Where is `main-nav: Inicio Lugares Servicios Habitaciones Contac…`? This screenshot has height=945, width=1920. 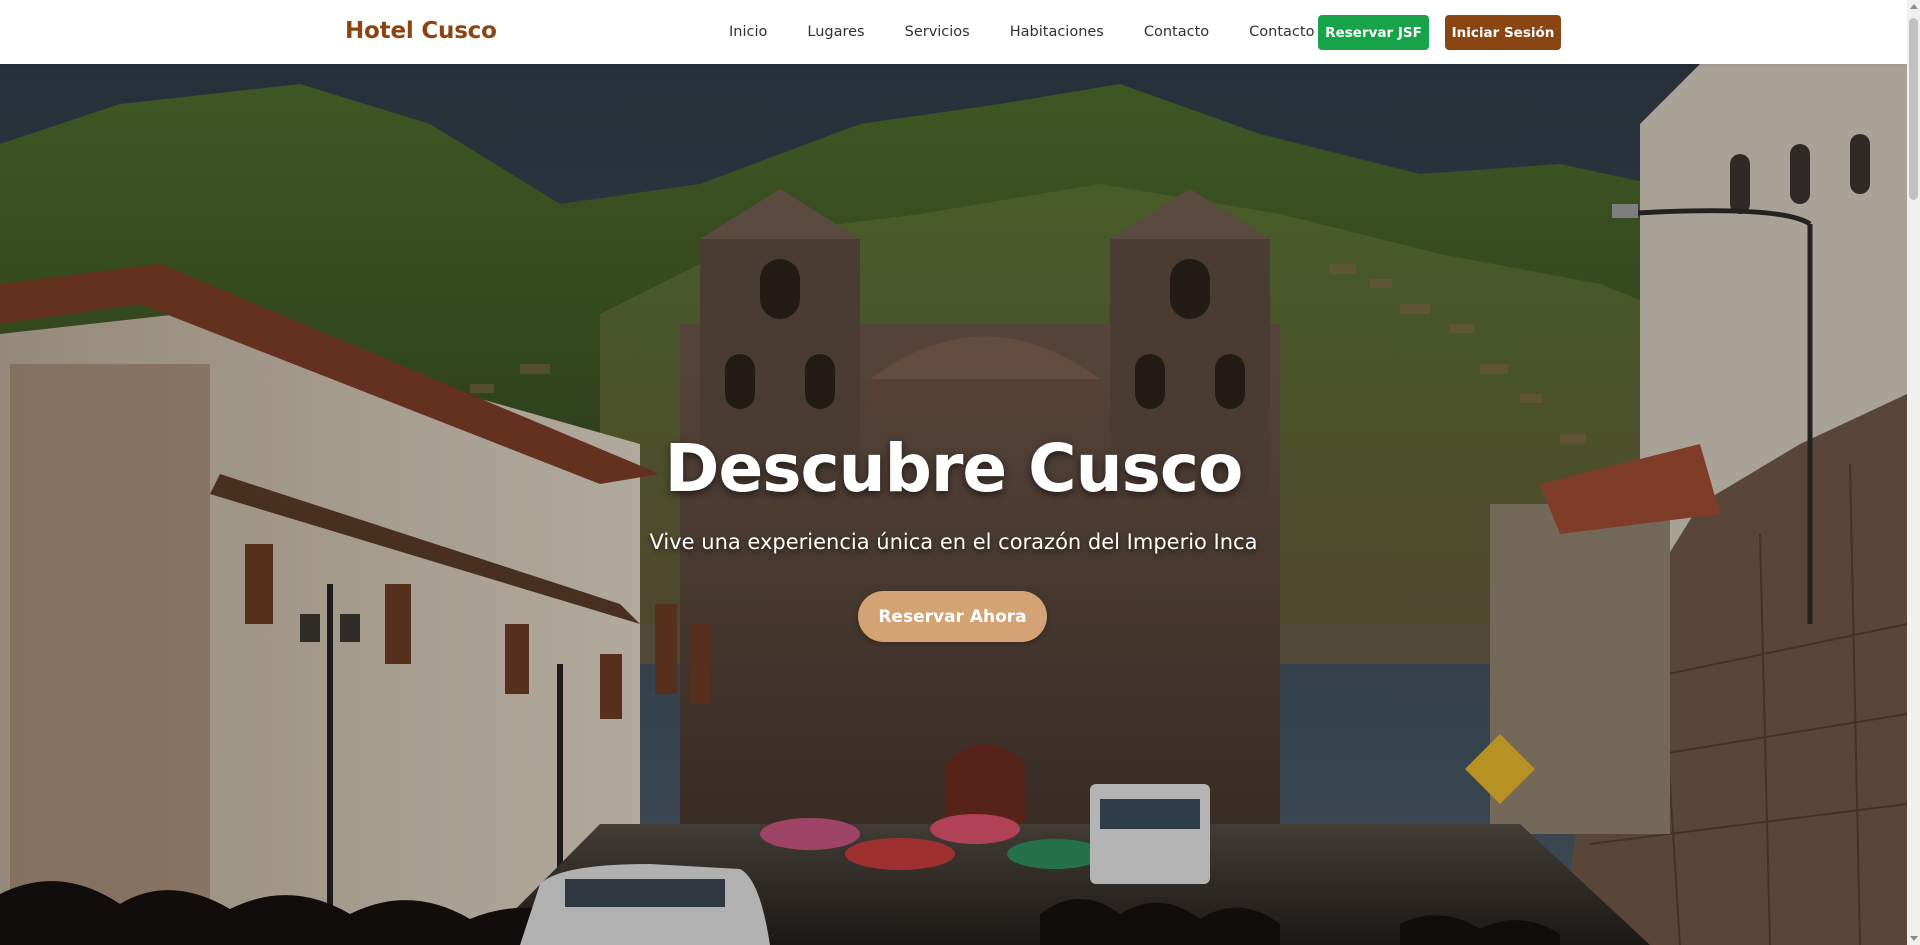 main-nav: Inicio Lugares Servicios Habitaciones Contac… is located at coordinates (1055, 32).